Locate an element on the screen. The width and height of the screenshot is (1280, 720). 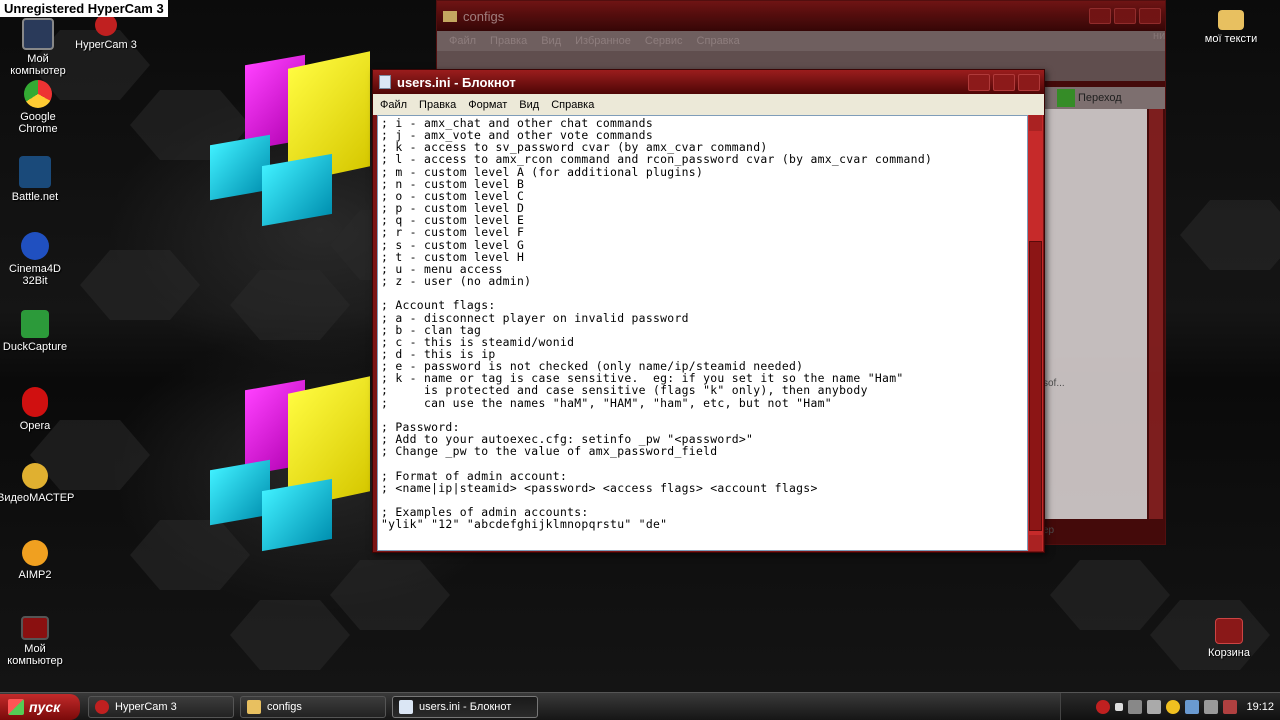
taskbar-item-notepad: users.ini - Блокнот is located at coordinates (465, 706).